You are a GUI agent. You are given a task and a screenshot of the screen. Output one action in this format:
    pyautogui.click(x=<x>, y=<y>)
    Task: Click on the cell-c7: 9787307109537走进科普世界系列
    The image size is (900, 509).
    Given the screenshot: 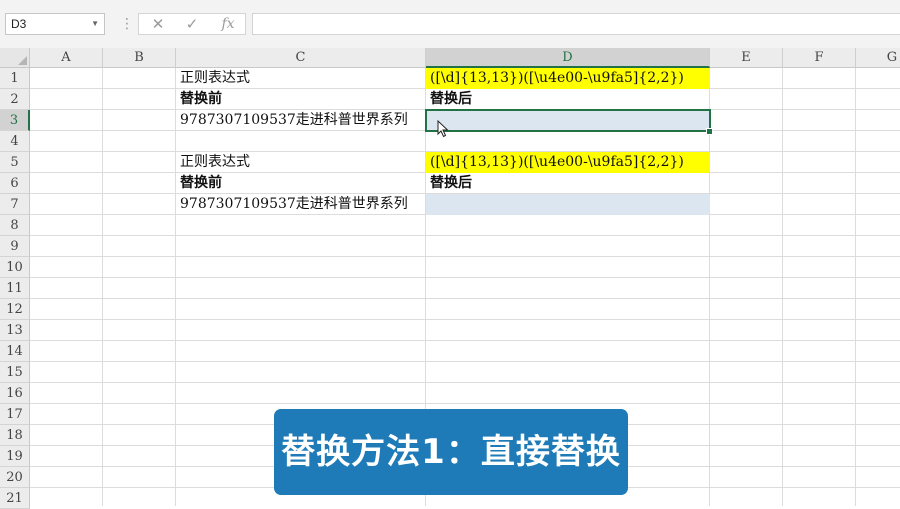 What is the action you would take?
    pyautogui.click(x=301, y=204)
    